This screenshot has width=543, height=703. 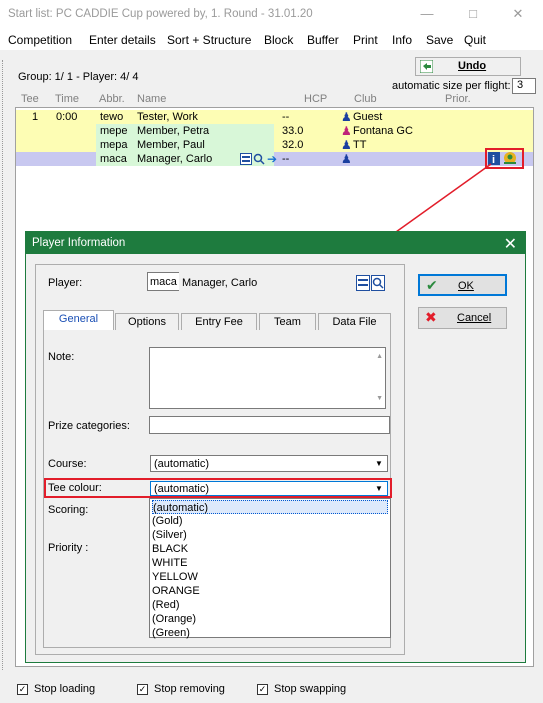 I want to click on menu-enter-details: Enter details, so click(x=122, y=40).